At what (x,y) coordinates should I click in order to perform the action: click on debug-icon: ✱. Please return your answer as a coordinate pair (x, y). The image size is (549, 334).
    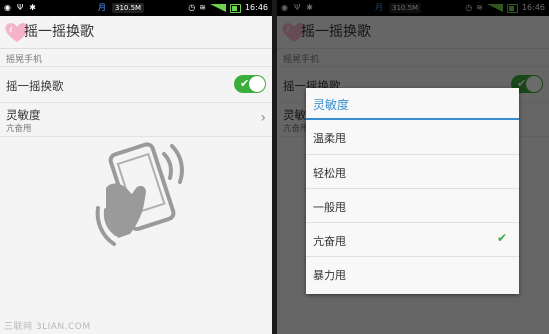
    Looking at the image, I should click on (32, 7).